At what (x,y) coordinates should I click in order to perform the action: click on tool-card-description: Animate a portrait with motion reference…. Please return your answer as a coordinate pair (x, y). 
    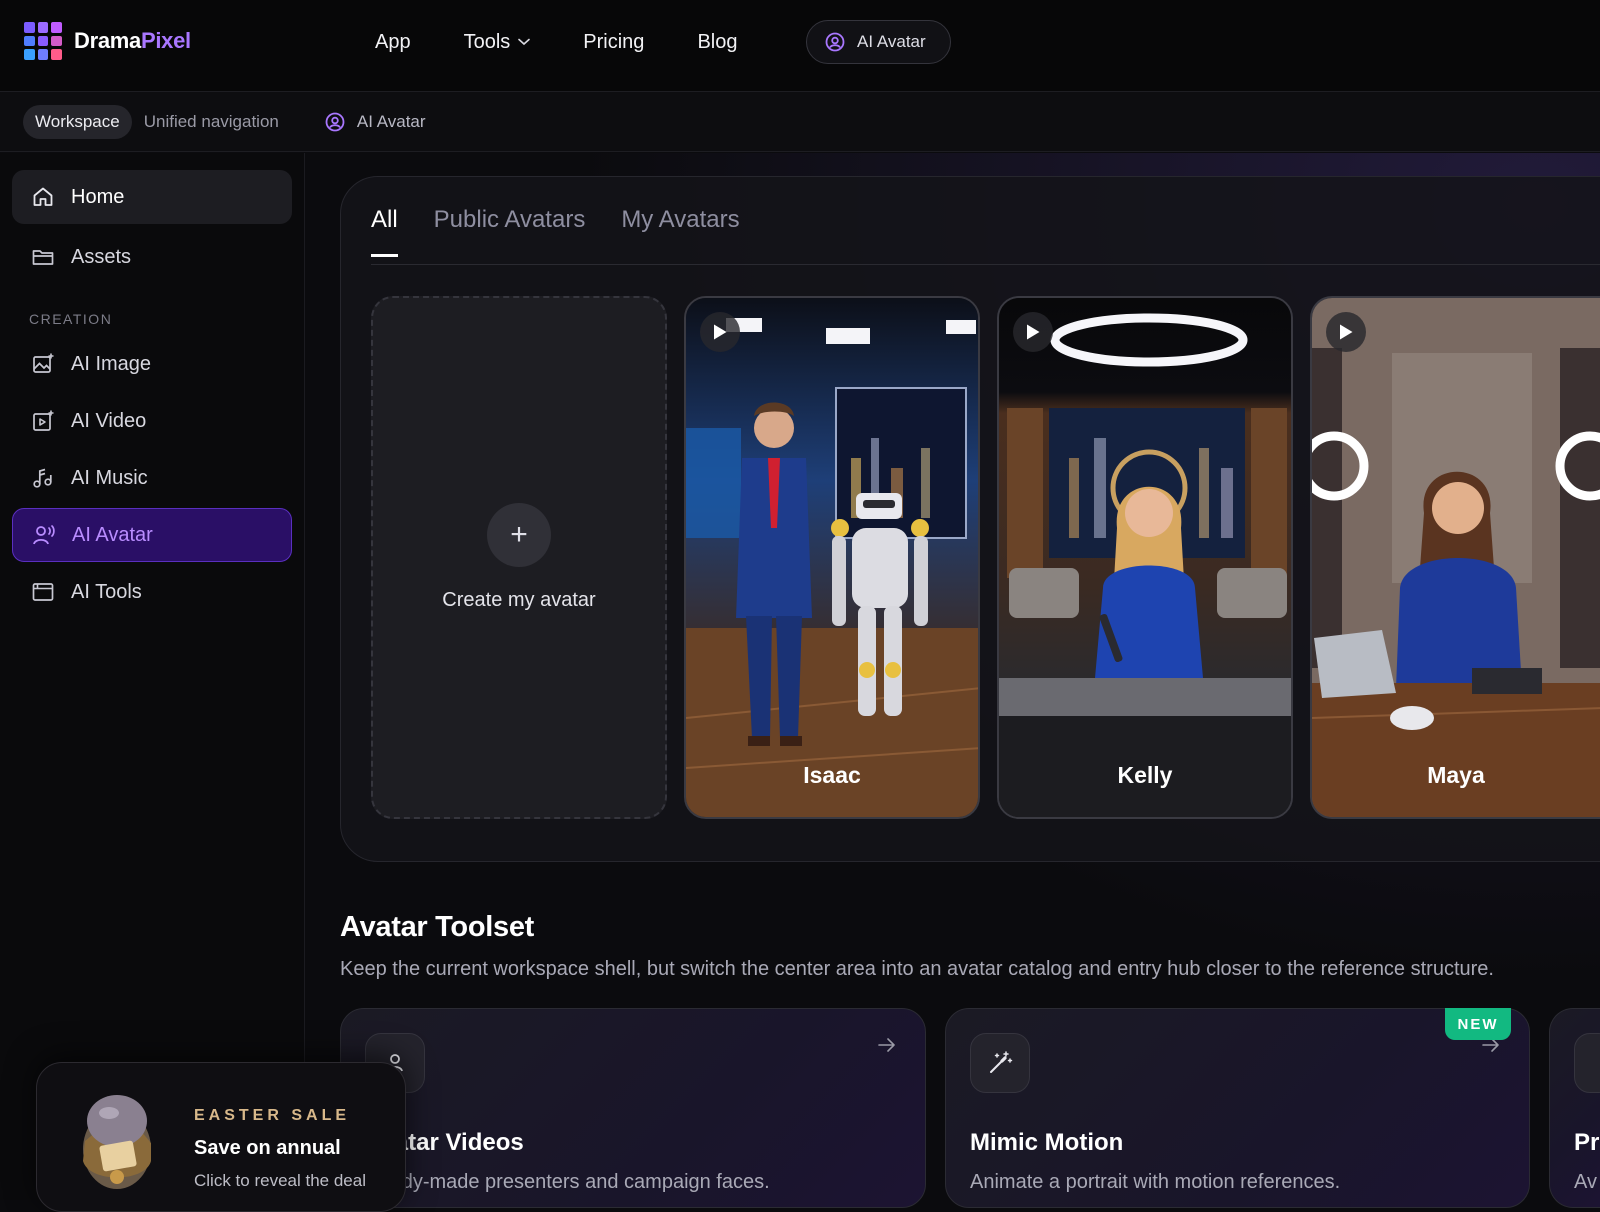
    Looking at the image, I should click on (1155, 1182).